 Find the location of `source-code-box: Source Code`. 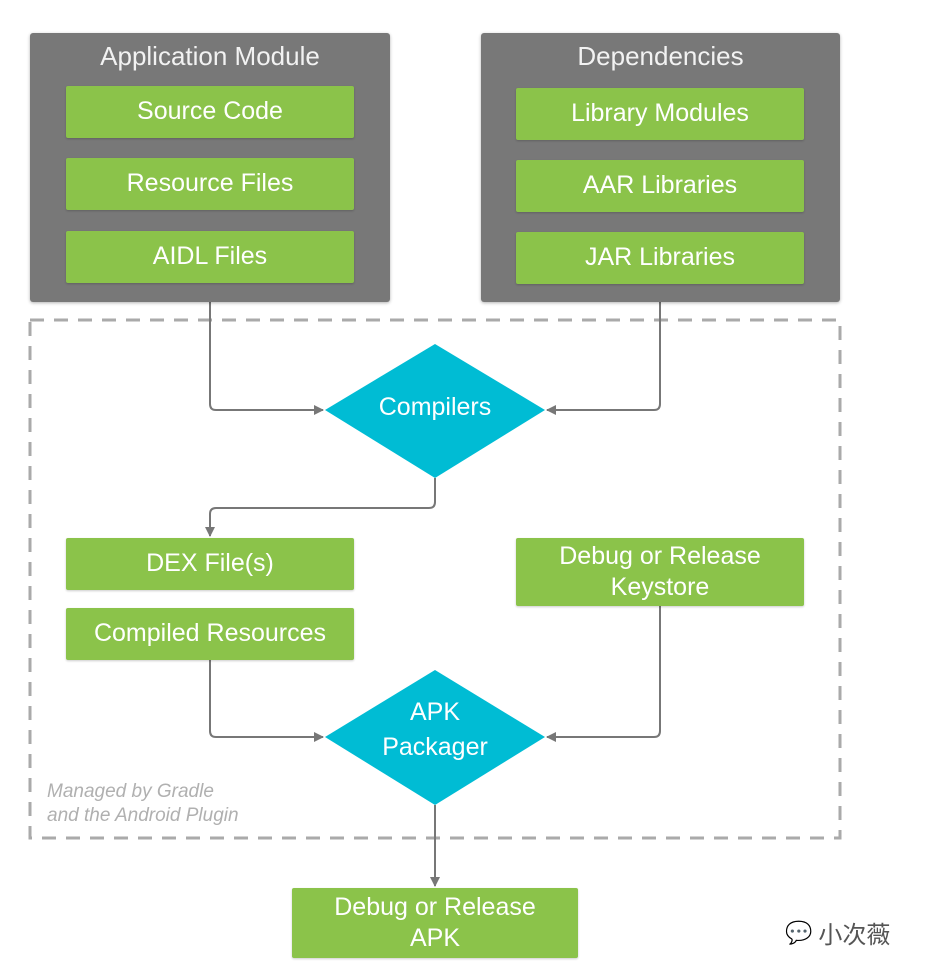

source-code-box: Source Code is located at coordinates (210, 112).